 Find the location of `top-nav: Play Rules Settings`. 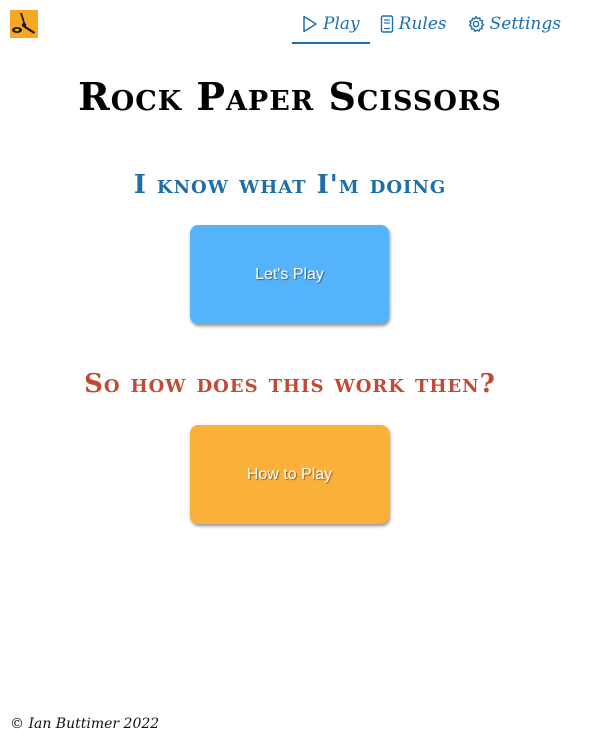

top-nav: Play Rules Settings is located at coordinates (431, 28).